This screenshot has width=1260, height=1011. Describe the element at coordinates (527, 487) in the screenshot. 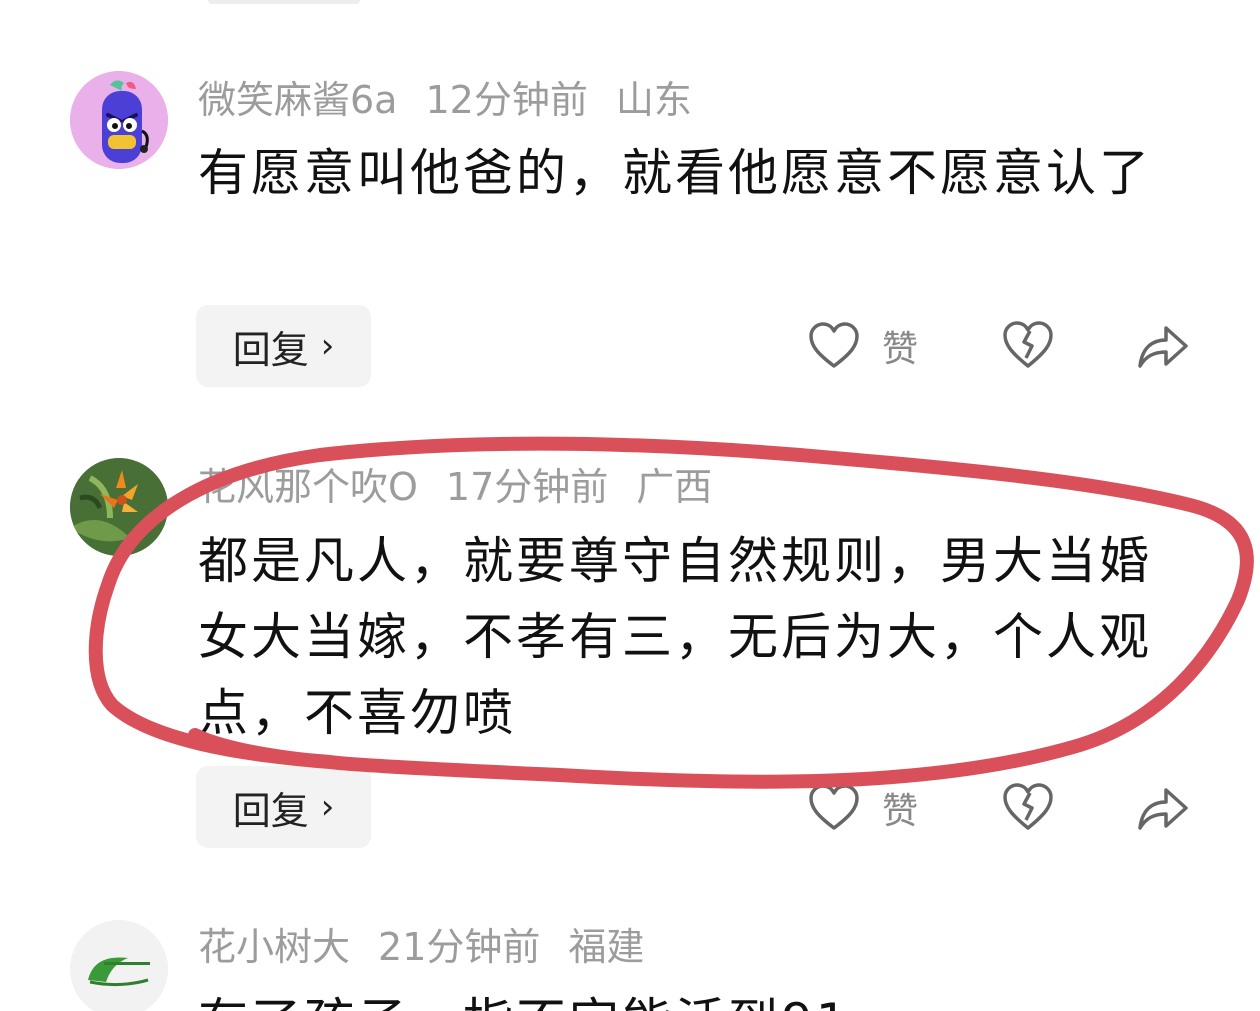

I see `timestamp: 17分钟前` at that location.